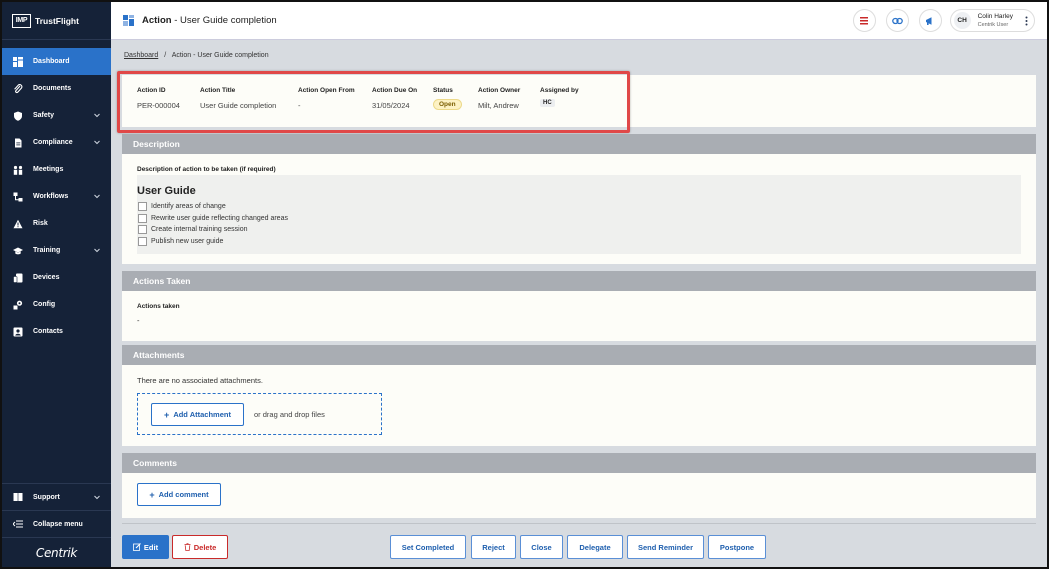 Image resolution: width=1049 pixels, height=569 pixels. I want to click on add-comment-label: Add comment, so click(183, 494).